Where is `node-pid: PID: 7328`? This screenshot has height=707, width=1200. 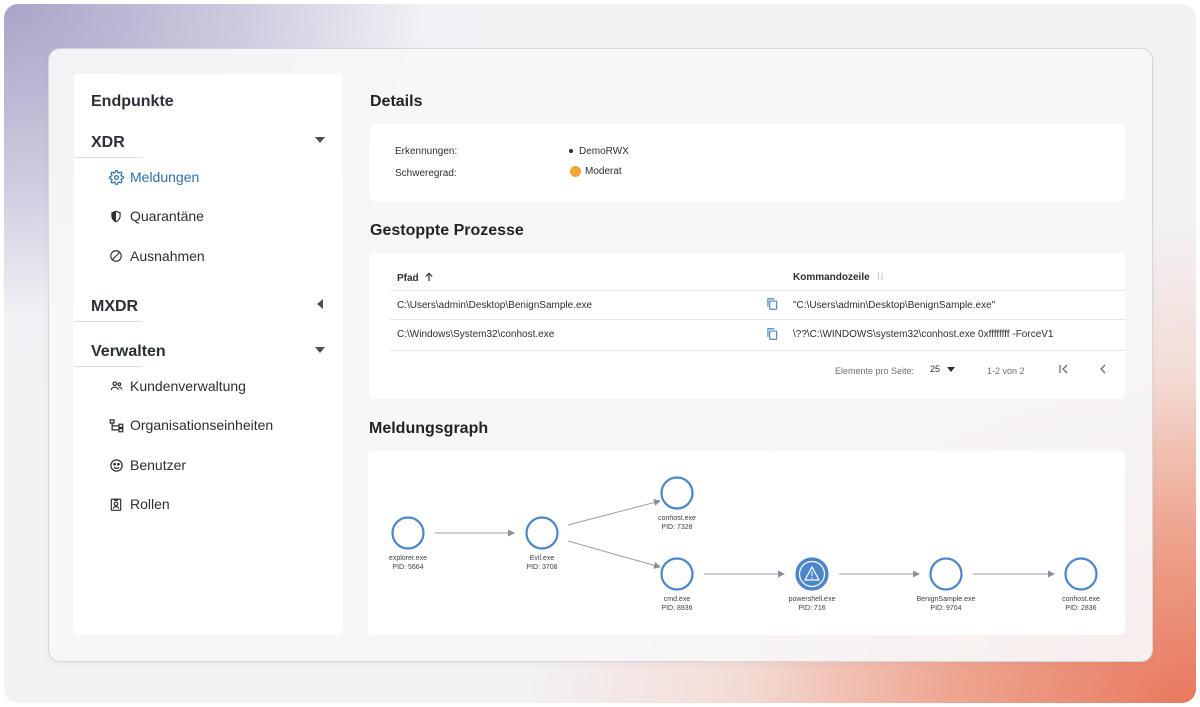 node-pid: PID: 7328 is located at coordinates (677, 527).